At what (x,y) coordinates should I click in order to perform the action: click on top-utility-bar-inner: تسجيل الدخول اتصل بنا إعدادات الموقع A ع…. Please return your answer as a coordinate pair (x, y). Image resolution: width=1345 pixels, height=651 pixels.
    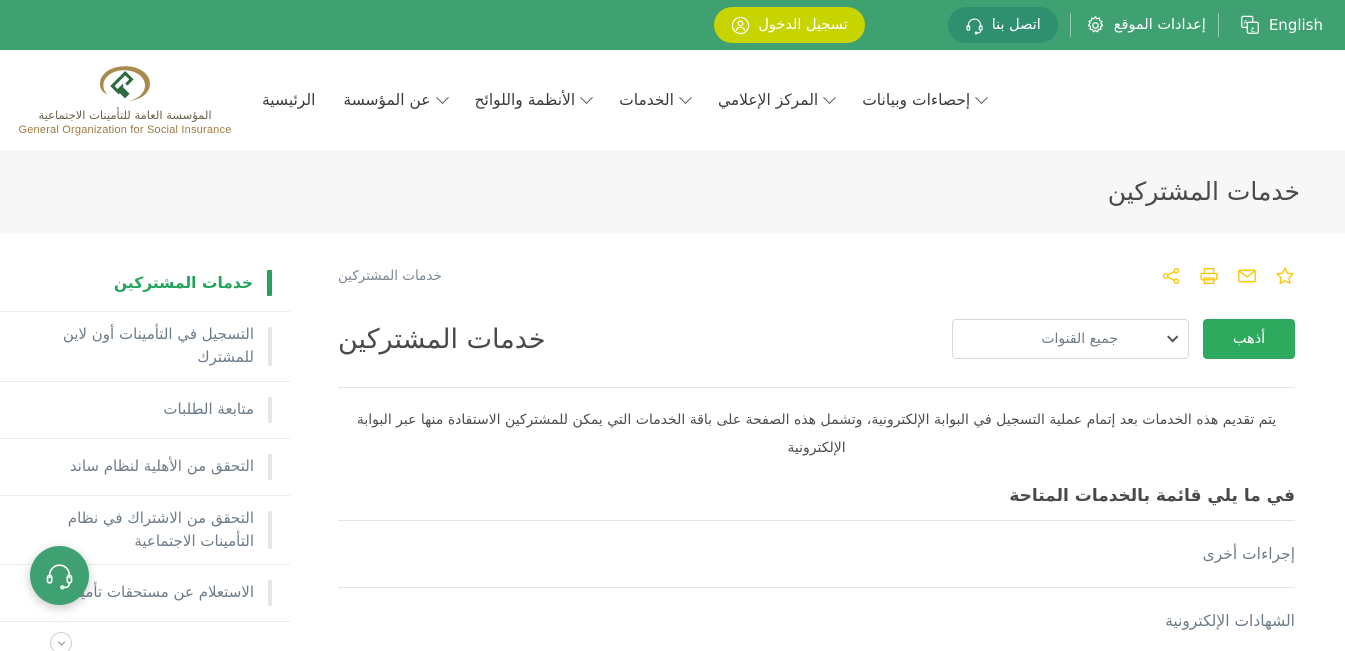
    Looking at the image, I should click on (661, 25).